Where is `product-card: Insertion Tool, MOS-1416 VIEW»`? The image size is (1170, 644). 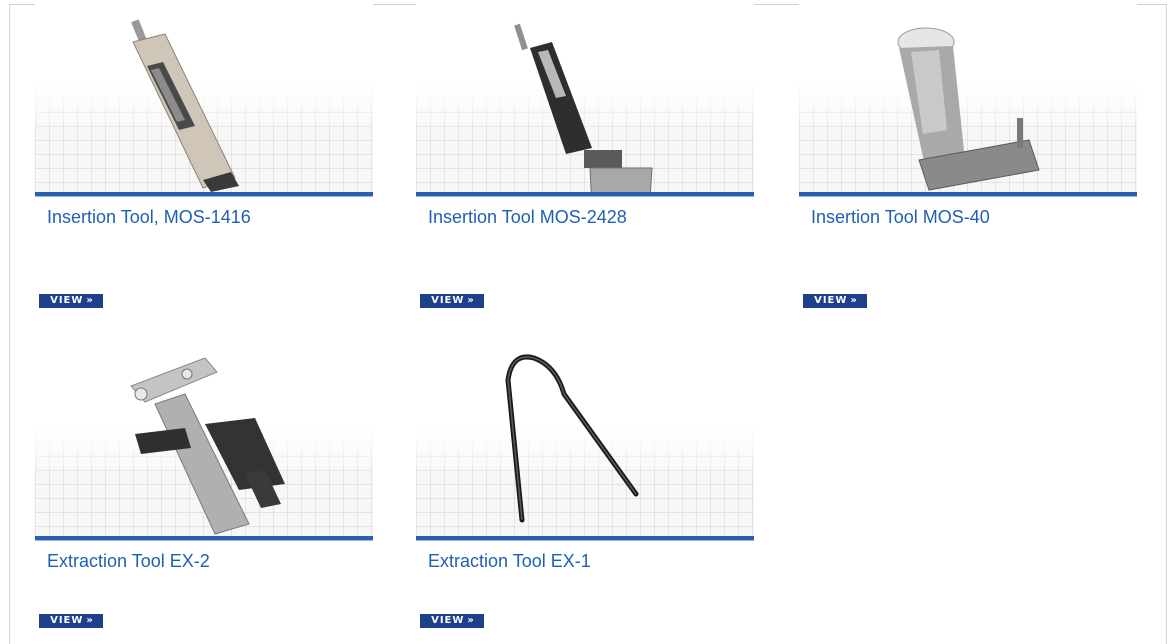
product-card: Insertion Tool, MOS-1416 VIEW» is located at coordinates (204, 154).